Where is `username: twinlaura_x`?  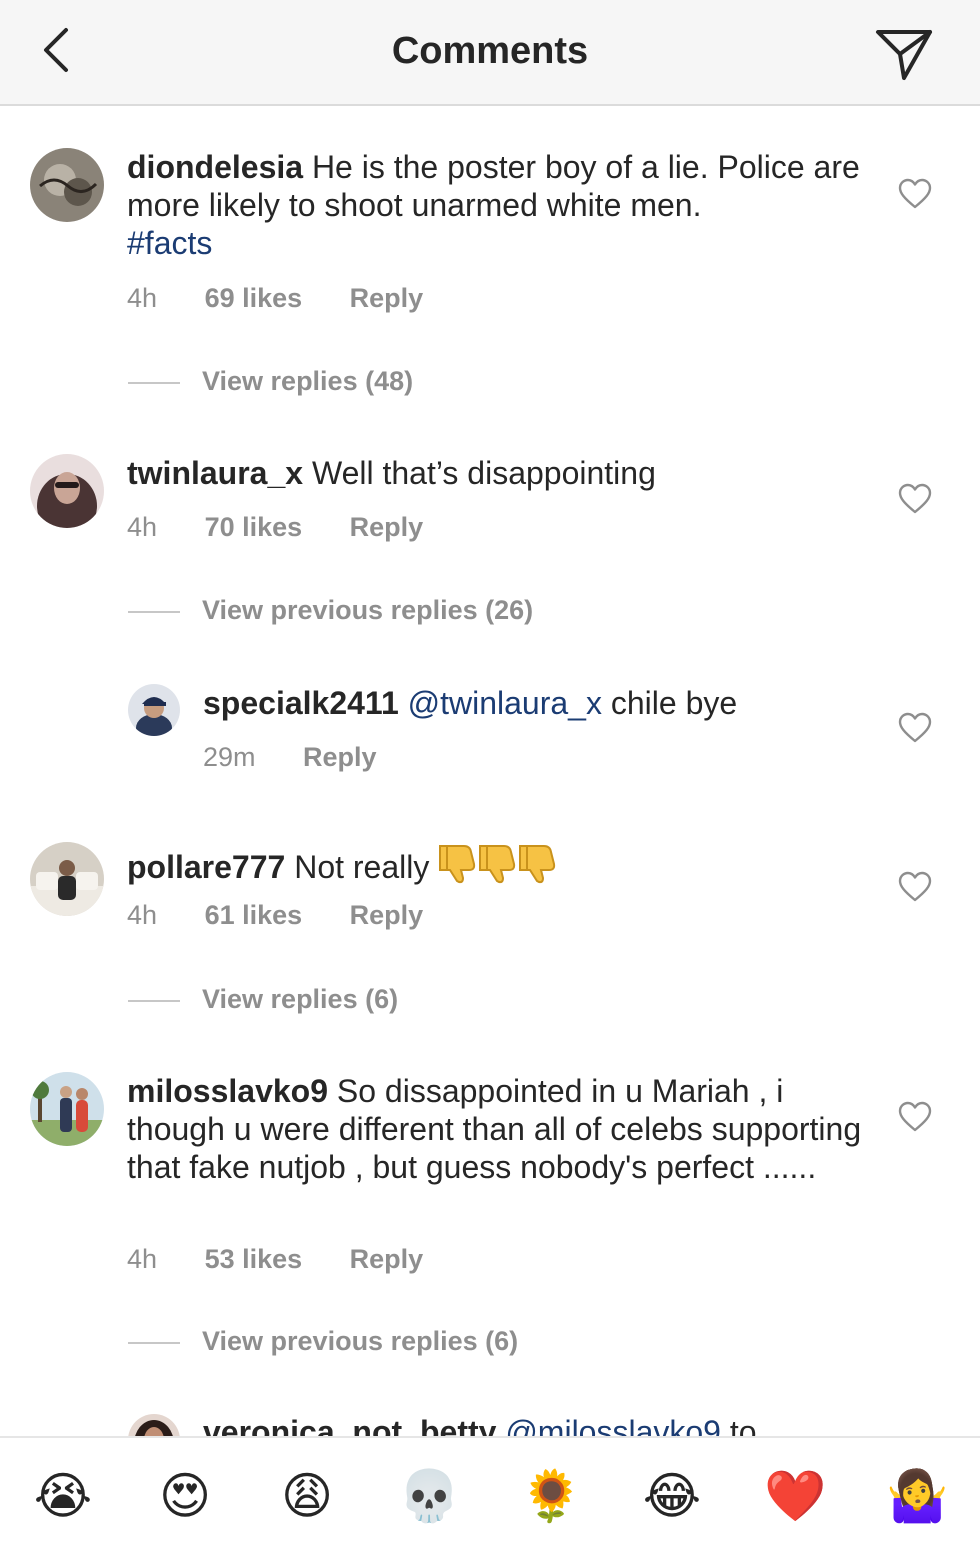 username: twinlaura_x is located at coordinates (215, 473).